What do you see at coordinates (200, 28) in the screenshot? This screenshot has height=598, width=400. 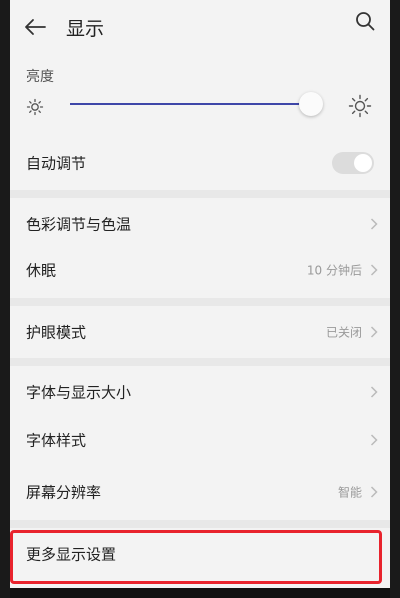 I see `top-bar: 显示` at bounding box center [200, 28].